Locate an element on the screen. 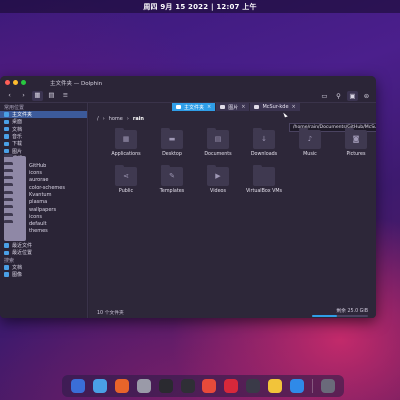 The width and height of the screenshot is (400, 400). system-settings-icon is located at coordinates (99, 386).